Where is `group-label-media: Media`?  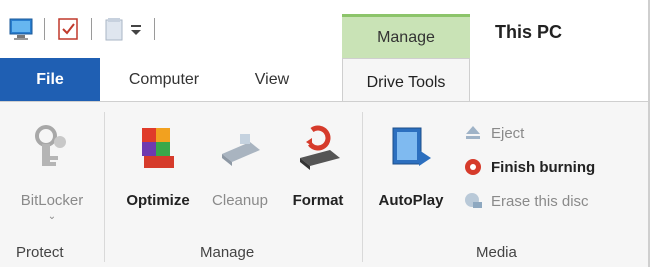
group-label-media: Media is located at coordinates (496, 252).